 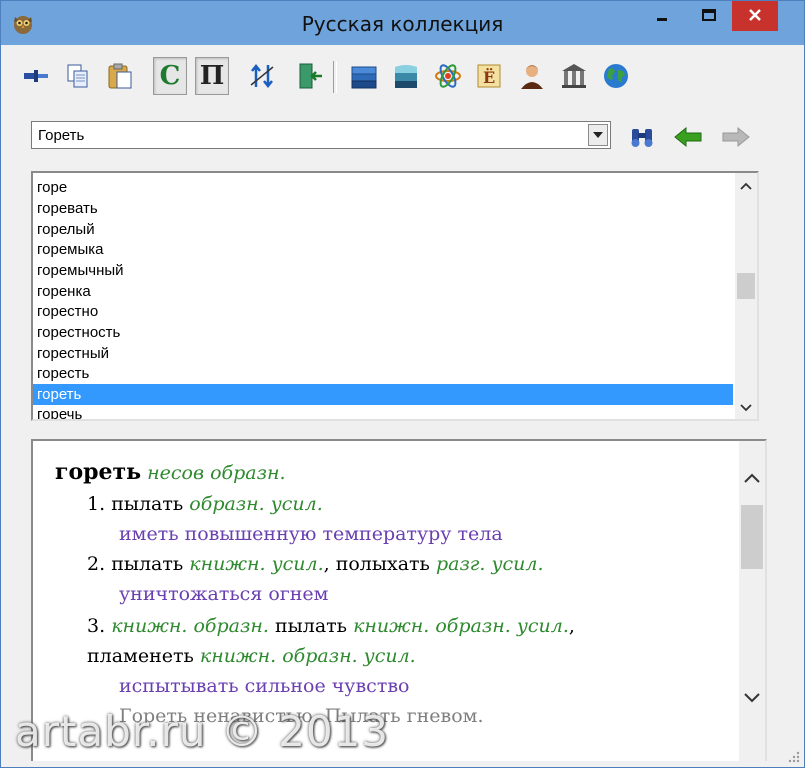 I want to click on arrow-left-icon, so click(x=688, y=137).